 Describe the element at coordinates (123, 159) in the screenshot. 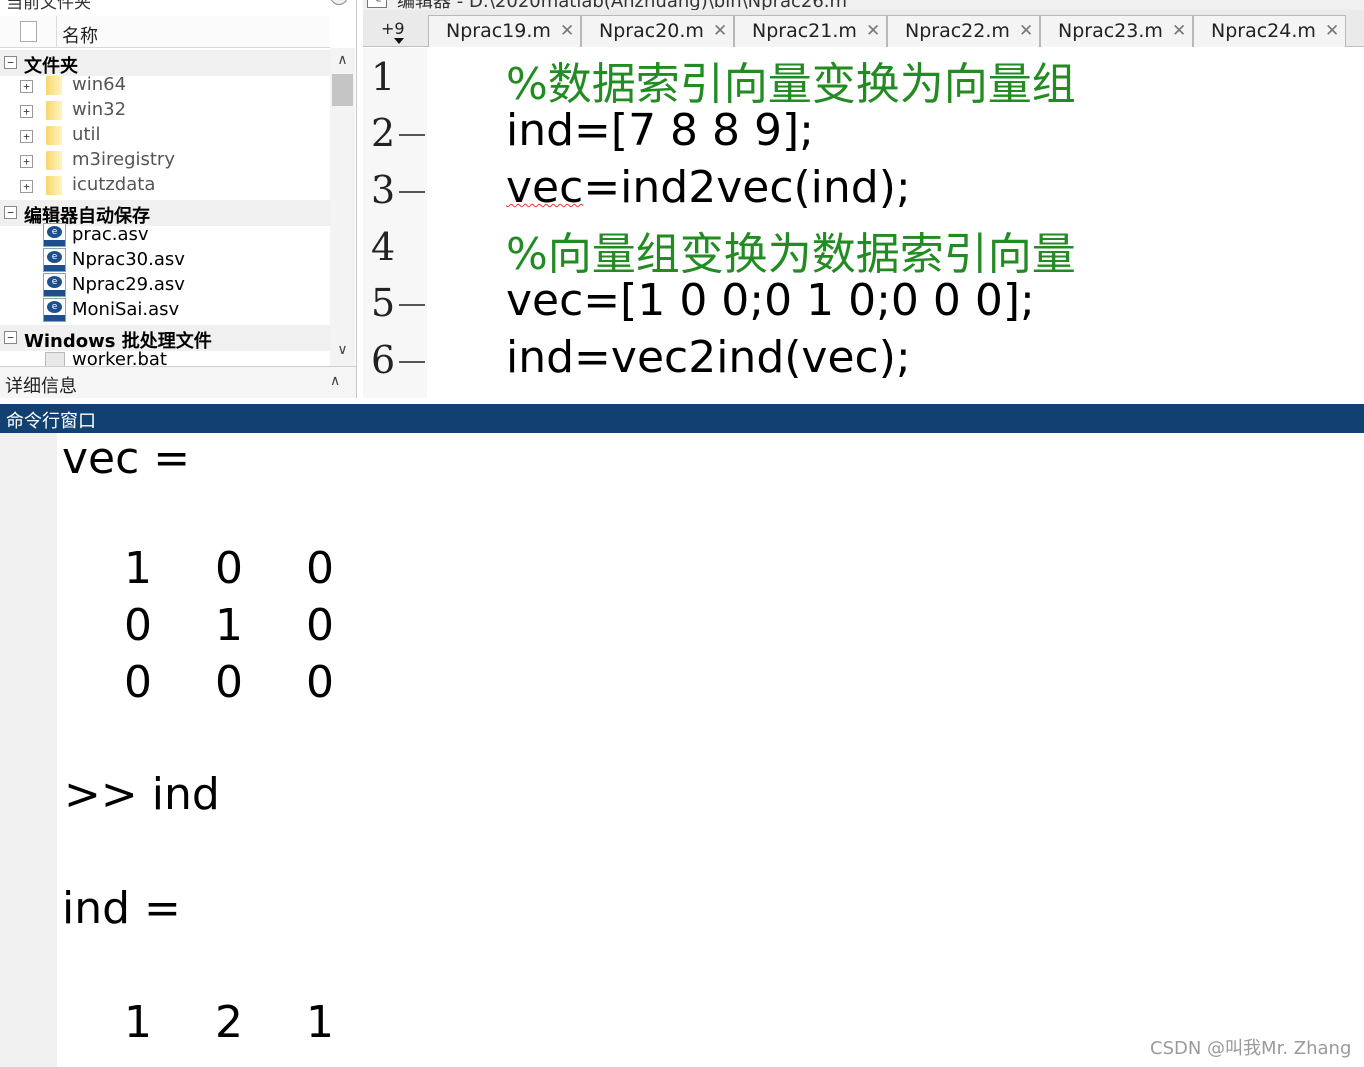

I see `folder-name: m3iregistry` at that location.